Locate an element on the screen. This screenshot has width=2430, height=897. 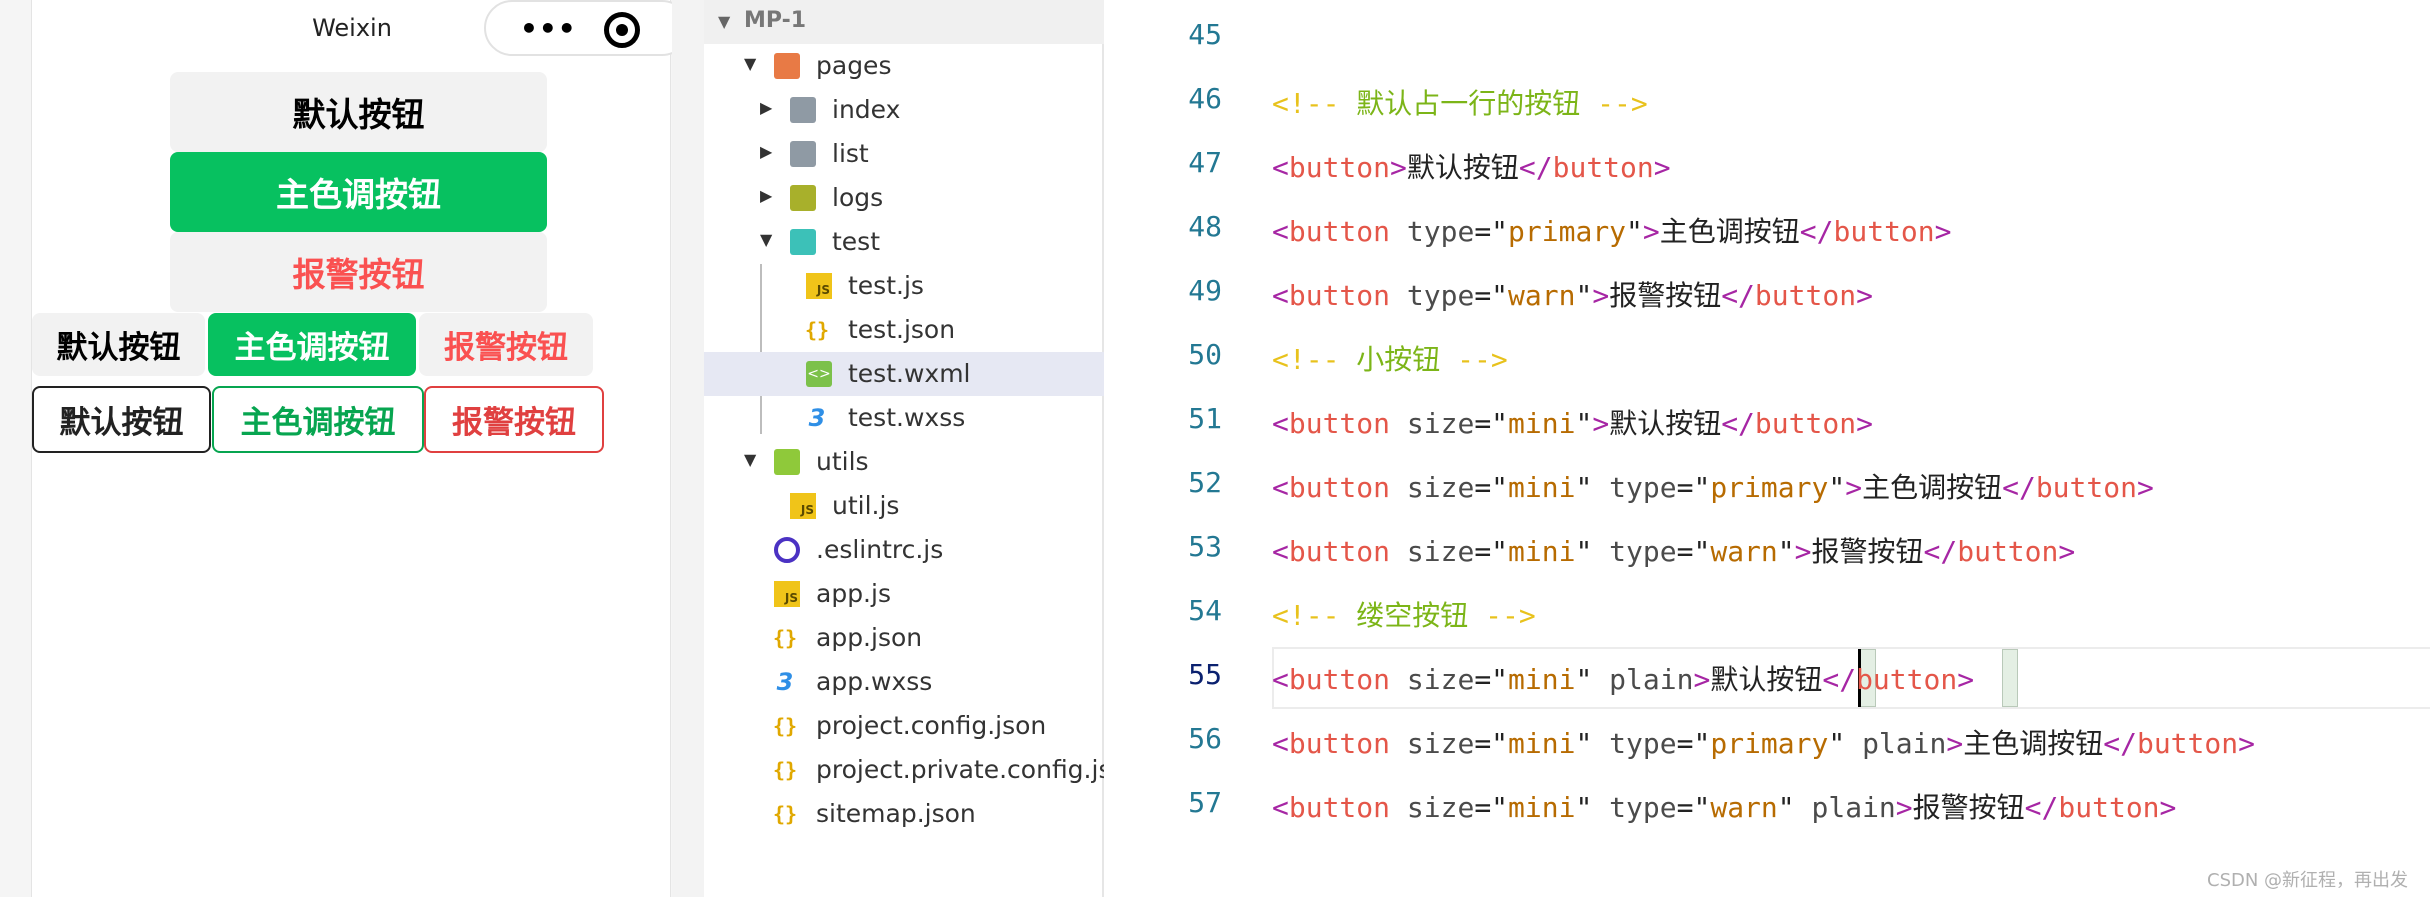
warn-button-mini: 报警按钮 is located at coordinates (506, 344).